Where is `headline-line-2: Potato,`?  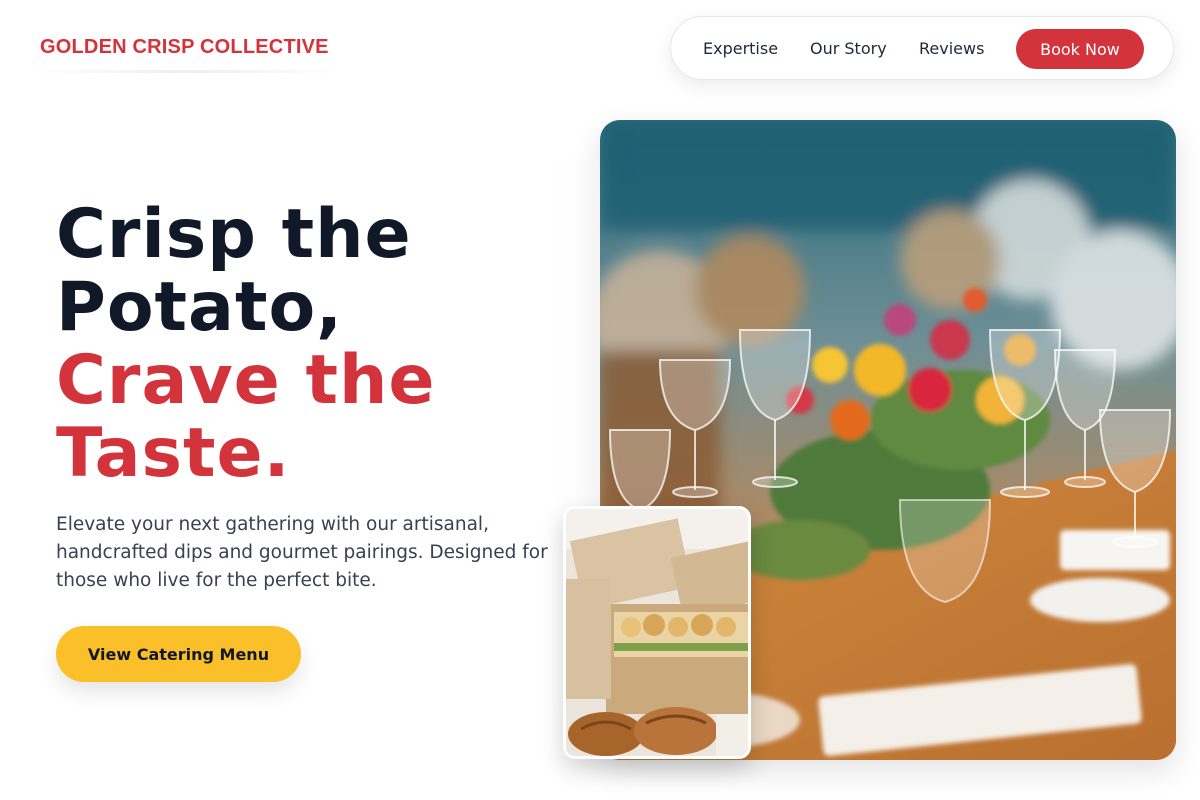 headline-line-2: Potato, is located at coordinates (200, 307).